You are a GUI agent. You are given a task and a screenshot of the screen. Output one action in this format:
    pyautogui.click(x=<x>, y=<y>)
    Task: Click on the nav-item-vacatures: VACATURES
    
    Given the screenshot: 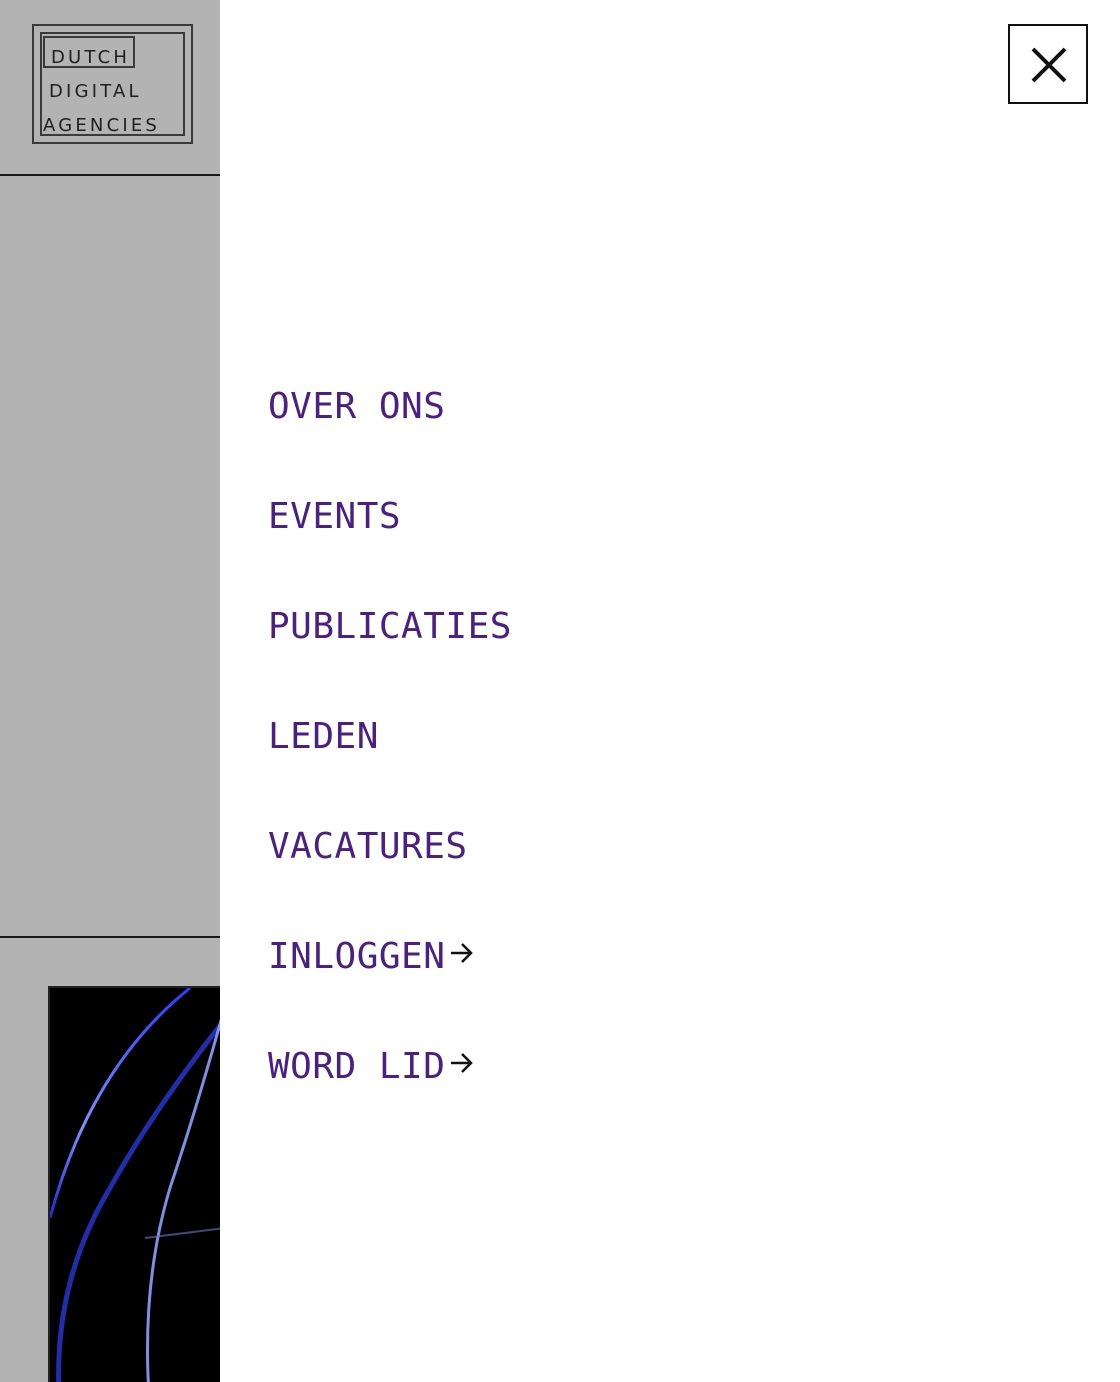 What is the action you would take?
    pyautogui.click(x=390, y=847)
    